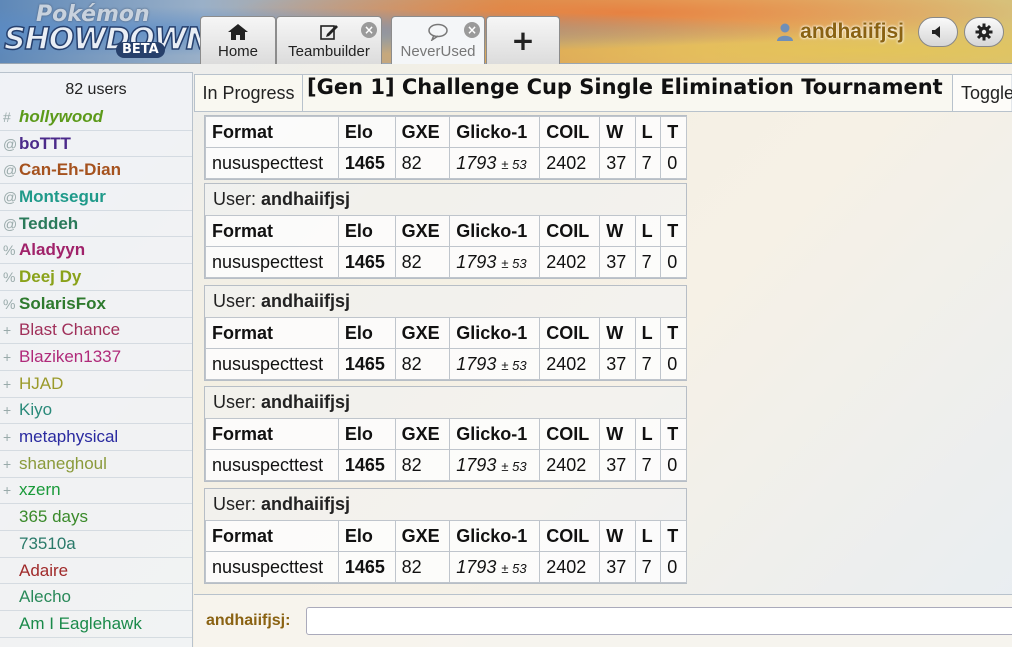  Describe the element at coordinates (96, 384) in the screenshot. I see `userlist-item: + HJAD` at that location.